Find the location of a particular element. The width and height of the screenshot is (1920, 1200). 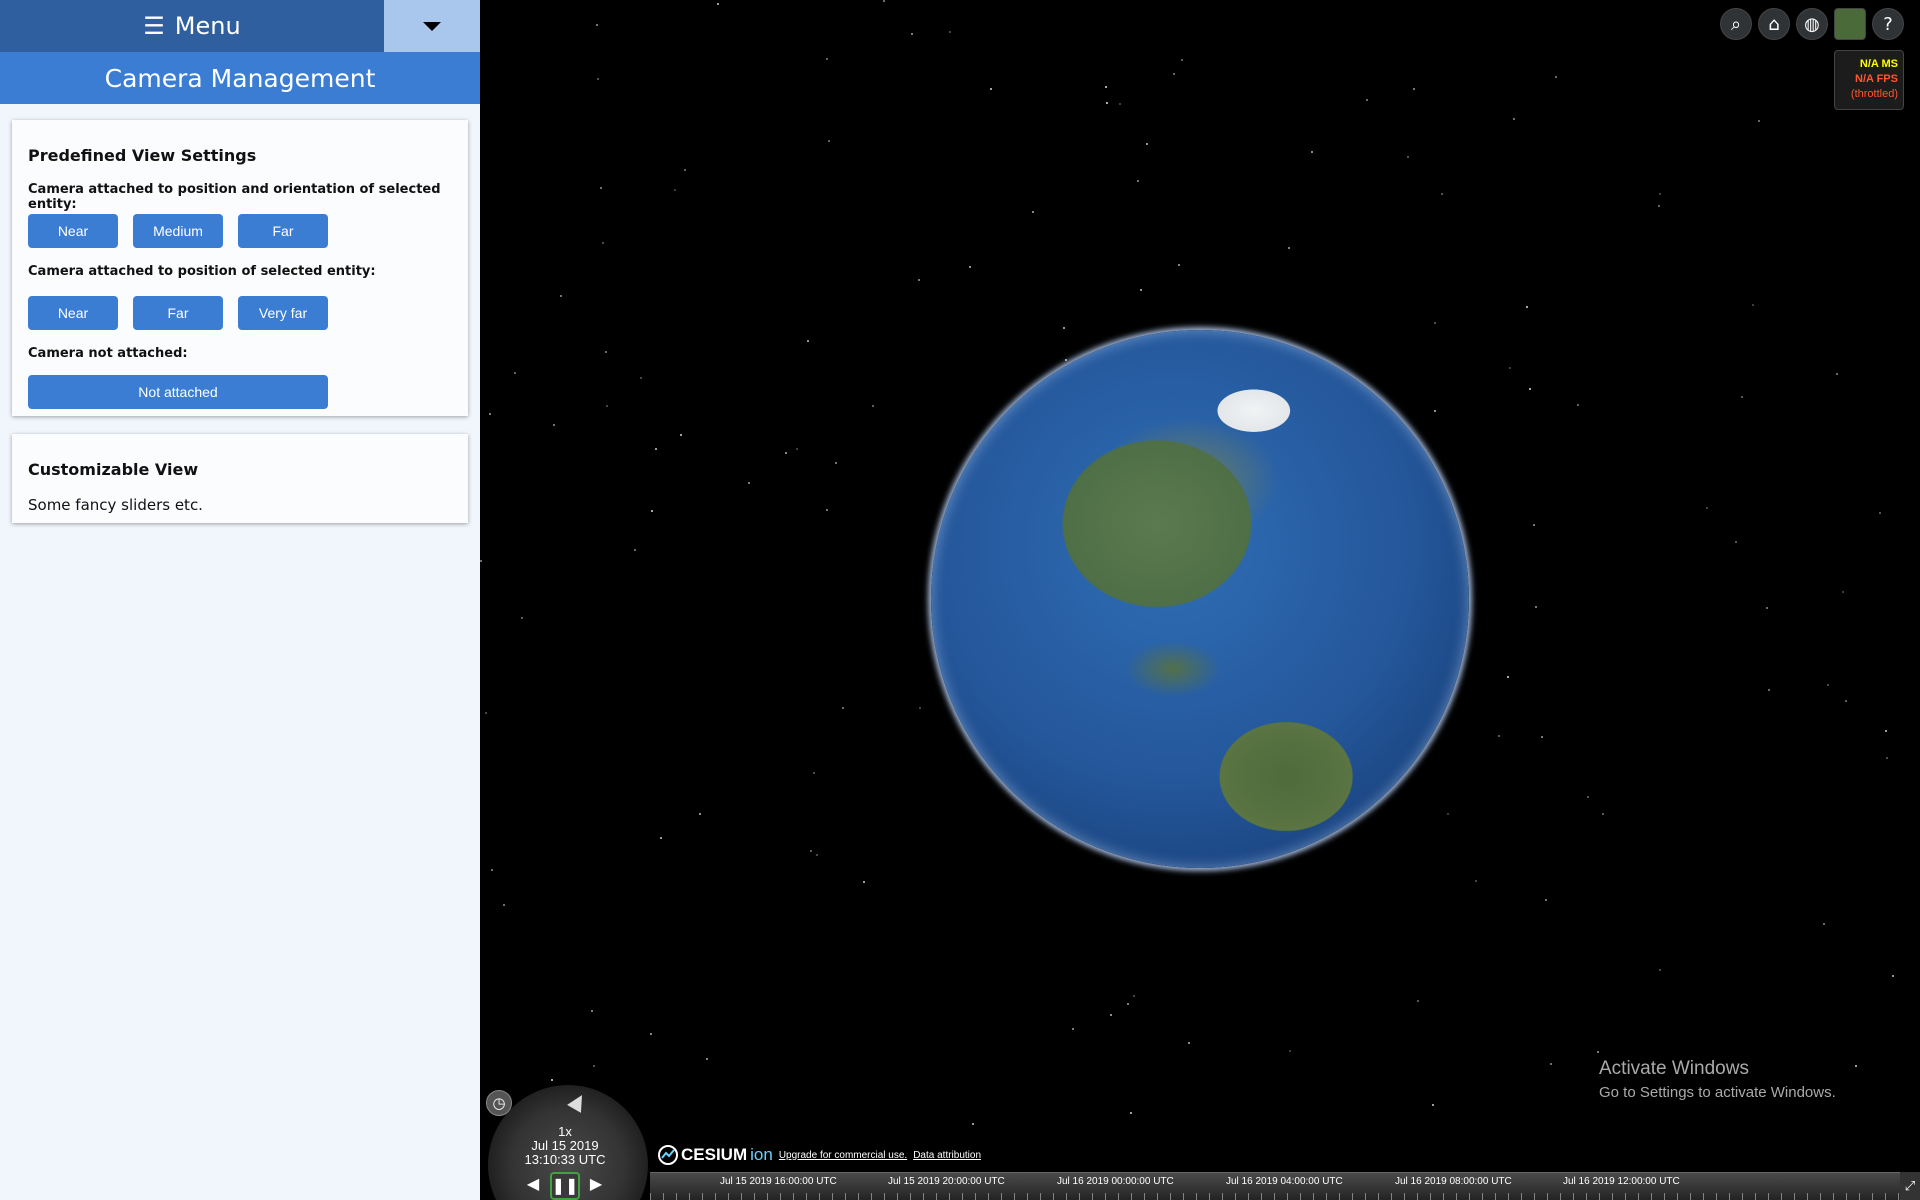

viewer-toolbar: ⌕ ⌂ ◍ ? is located at coordinates (1812, 24).